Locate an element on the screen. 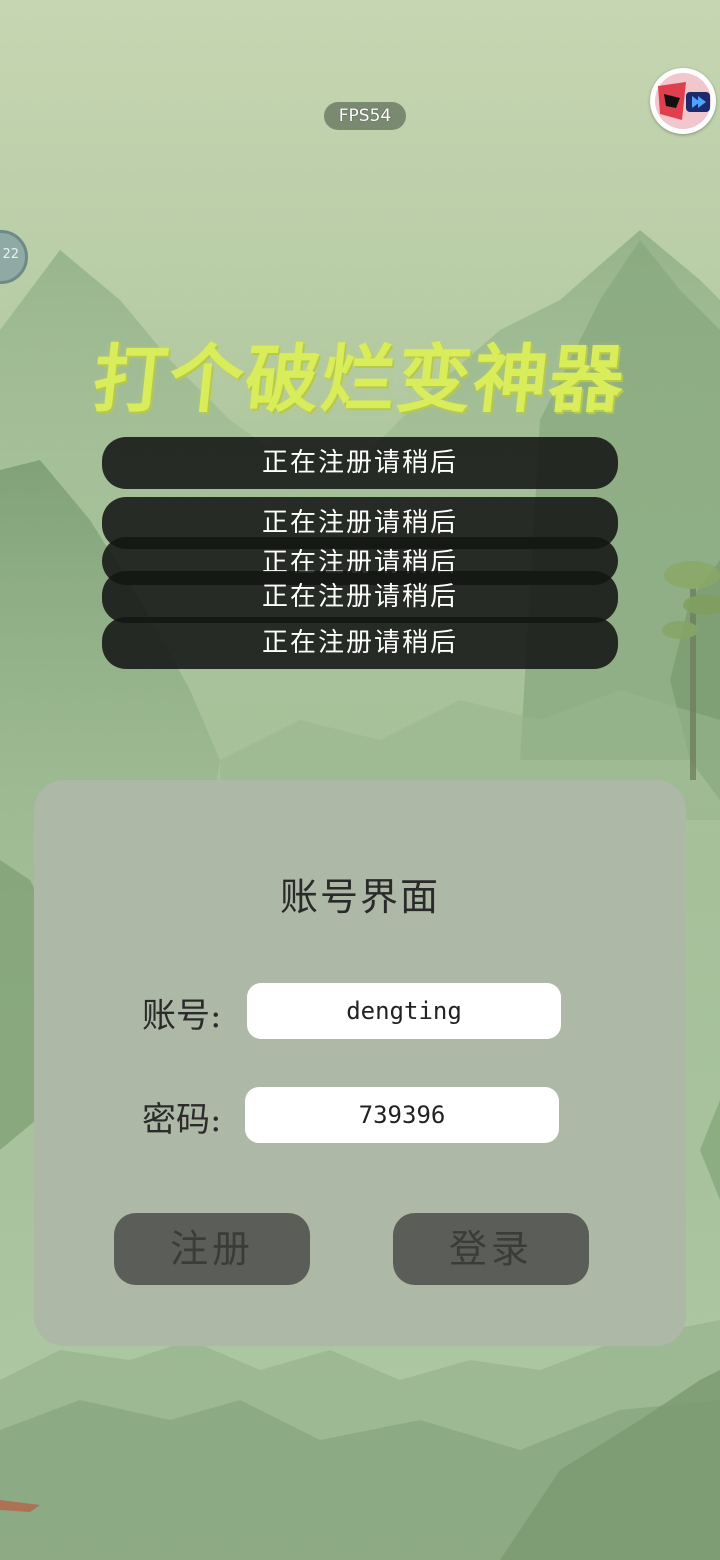  side-badge-text: 22 is located at coordinates (10, 254).